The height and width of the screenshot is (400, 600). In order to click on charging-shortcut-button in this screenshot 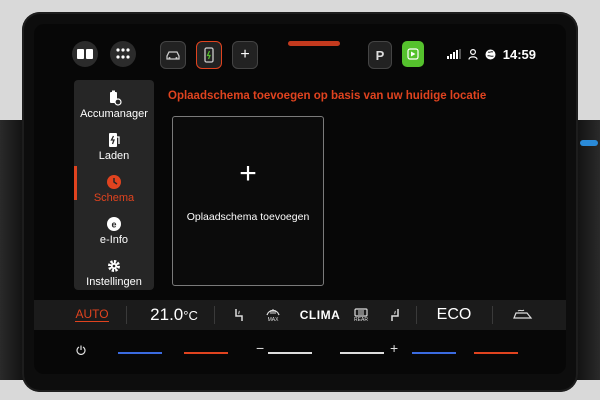, I will do `click(209, 55)`.